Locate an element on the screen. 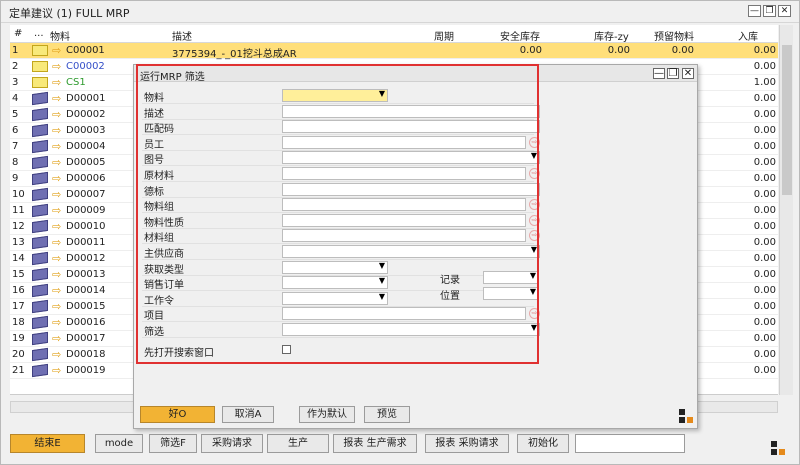 This screenshot has height=465, width=800. item-code: D00005 is located at coordinates (86, 162).